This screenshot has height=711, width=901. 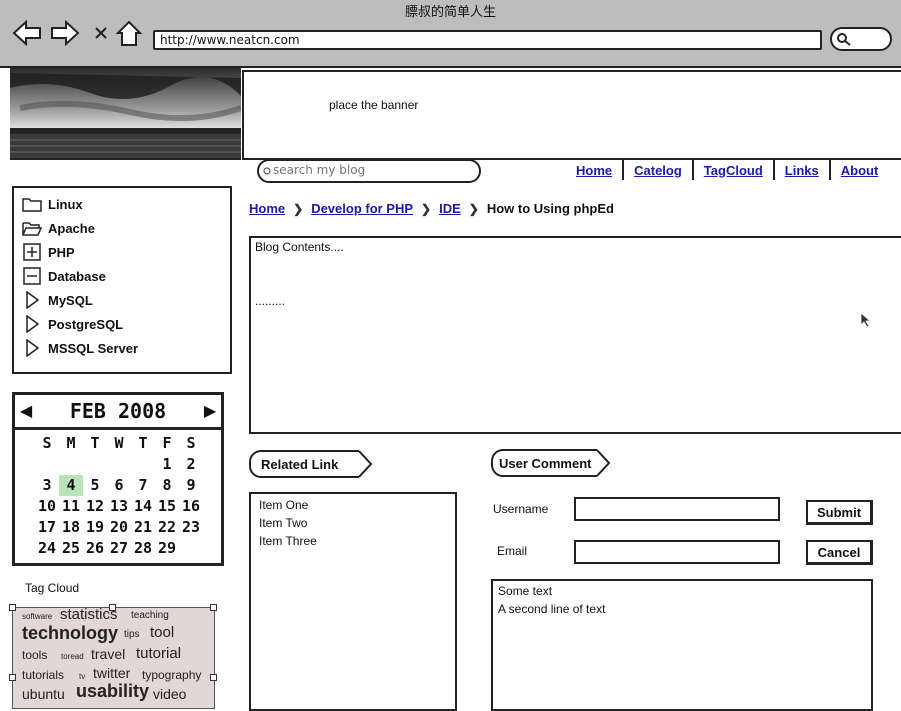 What do you see at coordinates (119, 485) in the screenshot?
I see `calendar-day: 6` at bounding box center [119, 485].